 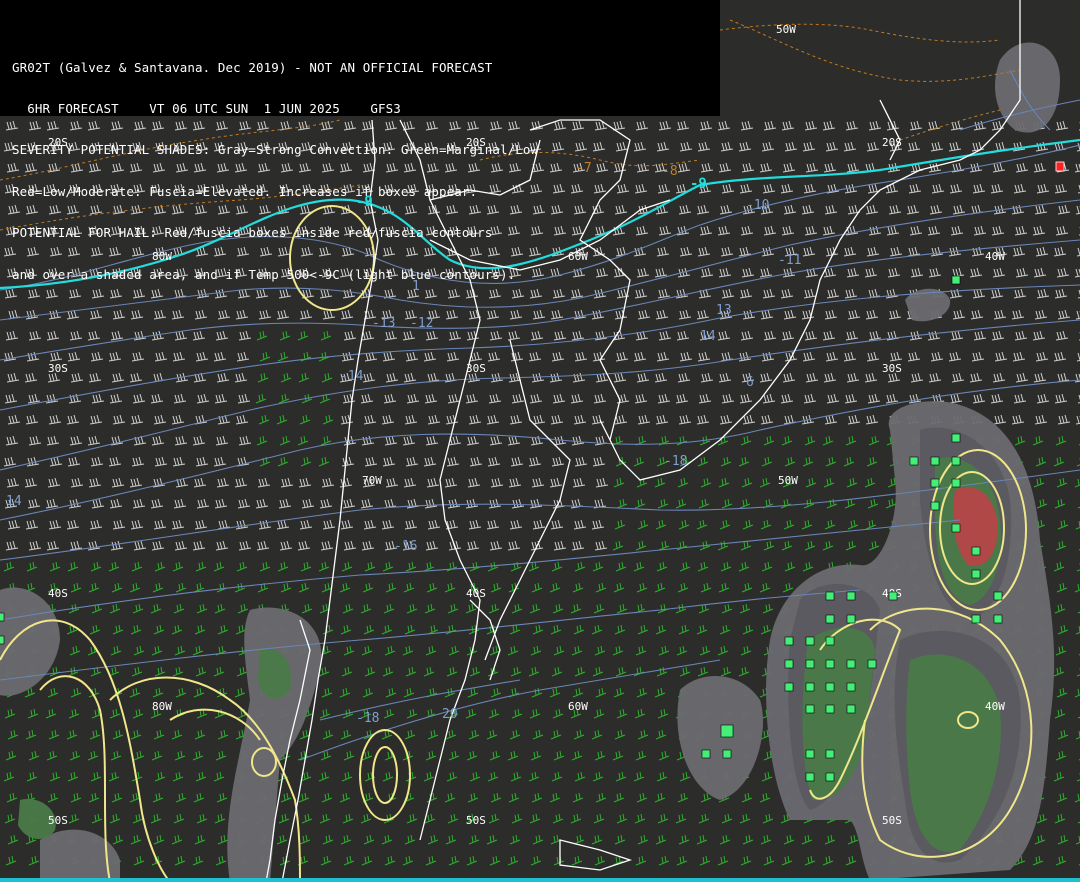 What do you see at coordinates (724, 310) in the screenshot?
I see `temp-label-13: 13` at bounding box center [724, 310].